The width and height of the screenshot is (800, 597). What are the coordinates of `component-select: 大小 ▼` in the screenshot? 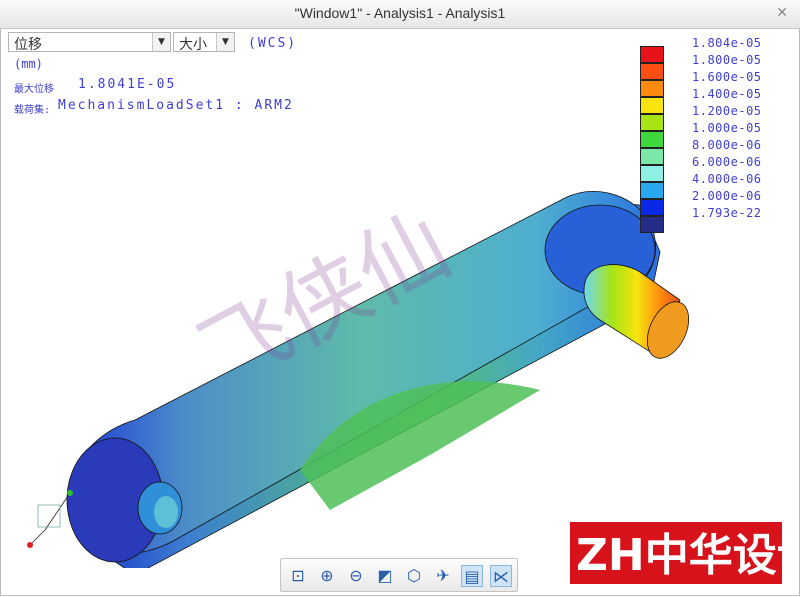 It's located at (204, 42).